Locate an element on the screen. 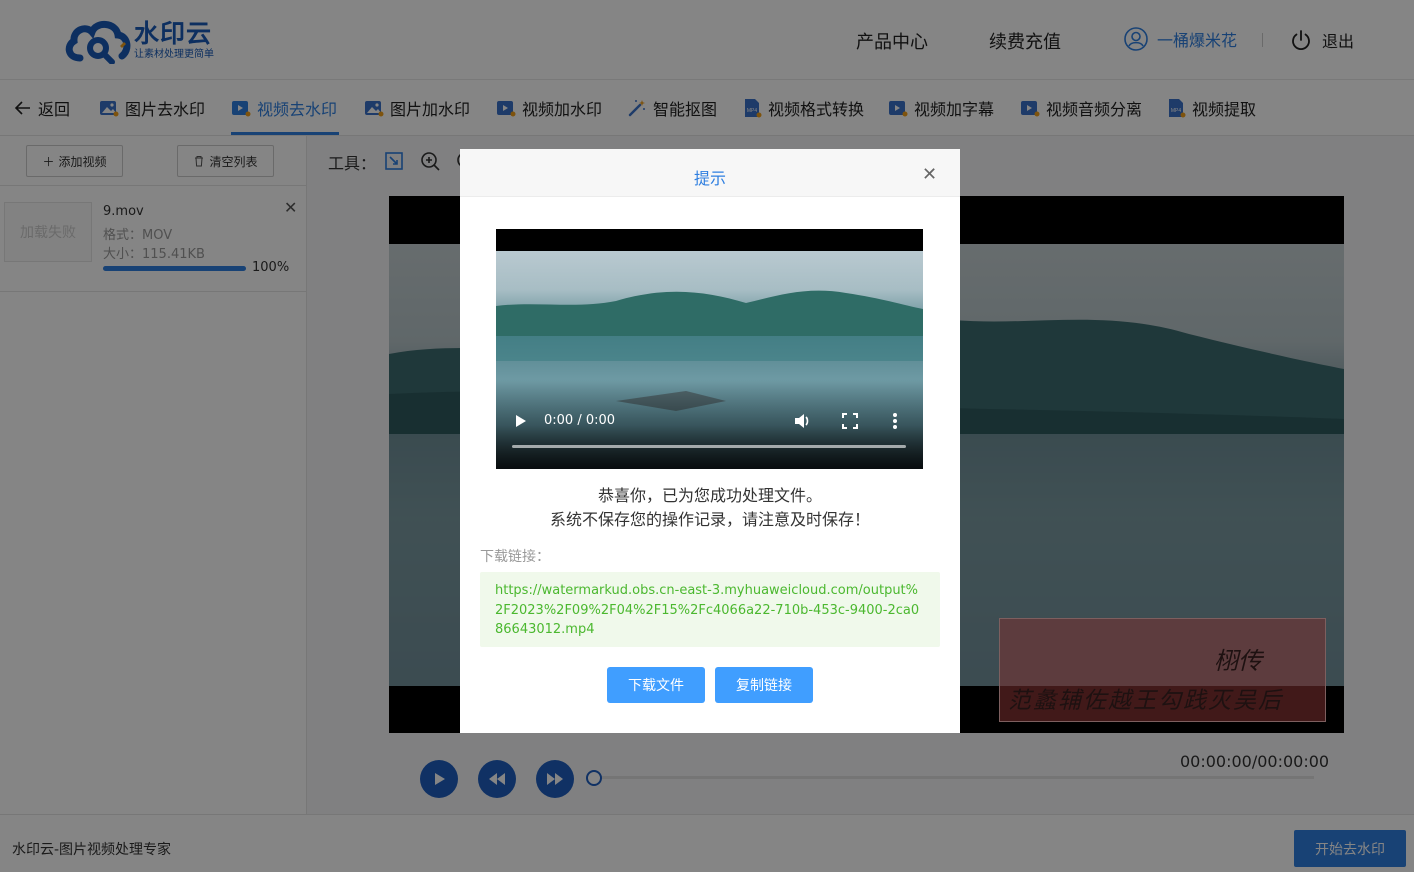 The image size is (1414, 872). more-options-icon is located at coordinates (895, 421).